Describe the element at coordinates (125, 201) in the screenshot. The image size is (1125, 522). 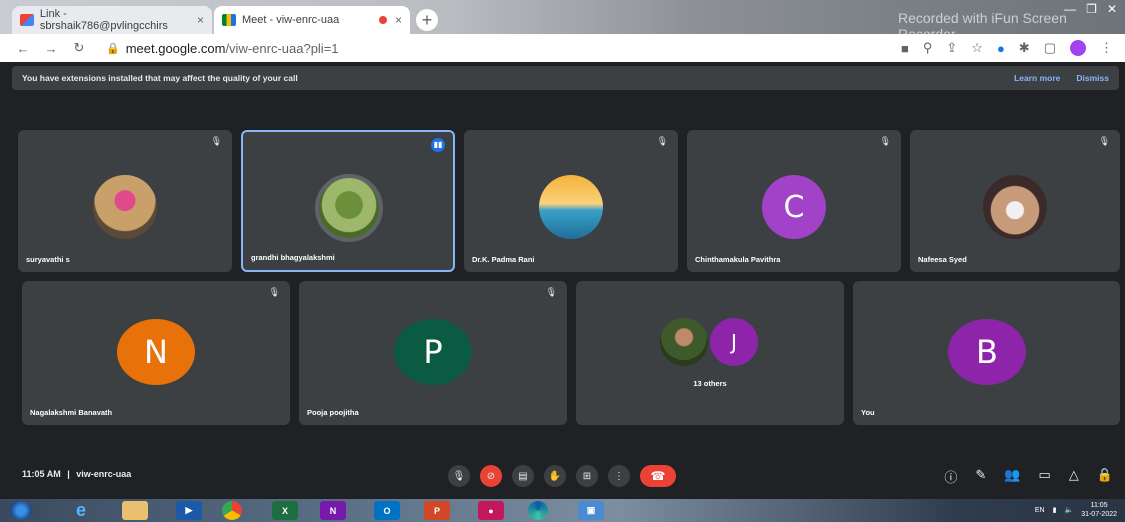
I see `participant-tile: 🎙 suryavathi s` at that location.